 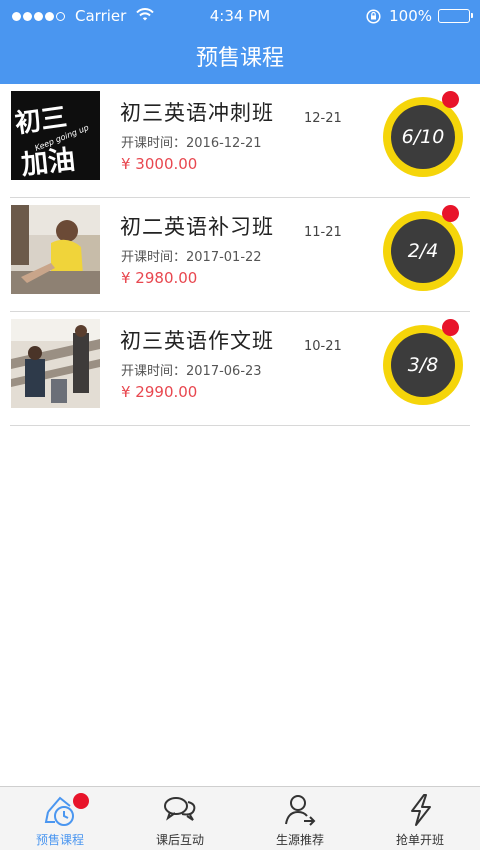 What do you see at coordinates (373, 16) in the screenshot?
I see `orientation-lock-icon` at bounding box center [373, 16].